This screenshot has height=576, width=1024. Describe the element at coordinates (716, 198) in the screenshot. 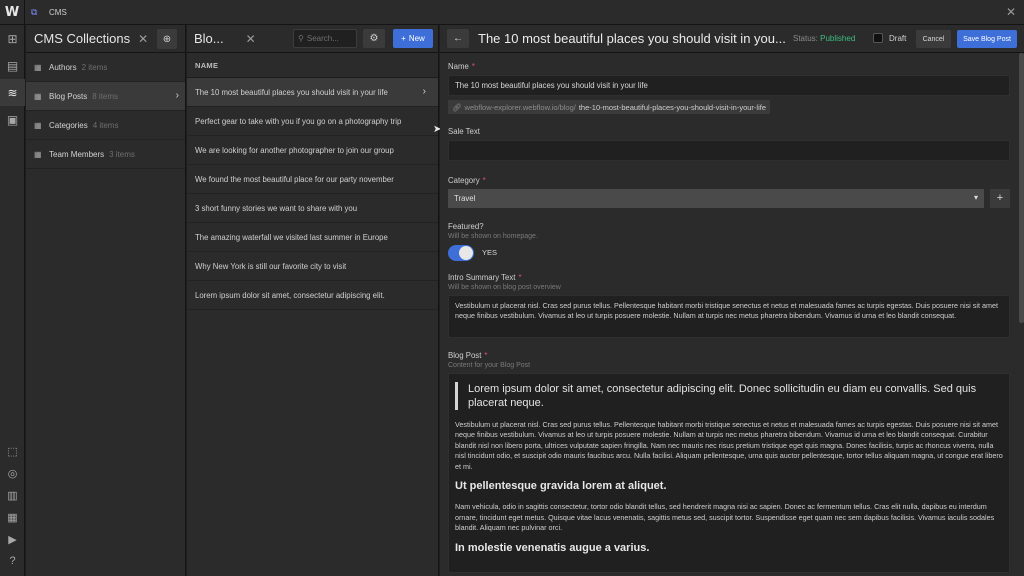

I see `category-select: Travel ▾` at that location.